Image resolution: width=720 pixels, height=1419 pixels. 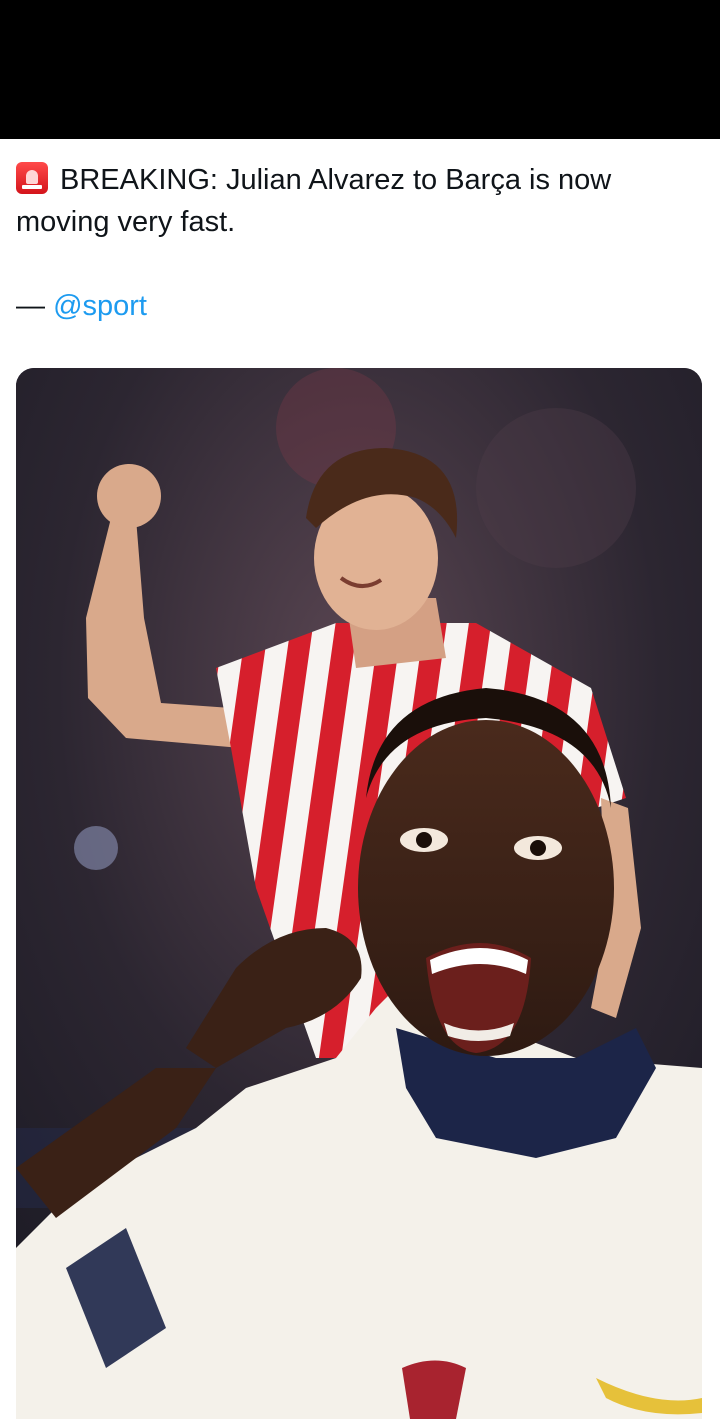 What do you see at coordinates (32, 178) in the screenshot?
I see `rotating-light-icon` at bounding box center [32, 178].